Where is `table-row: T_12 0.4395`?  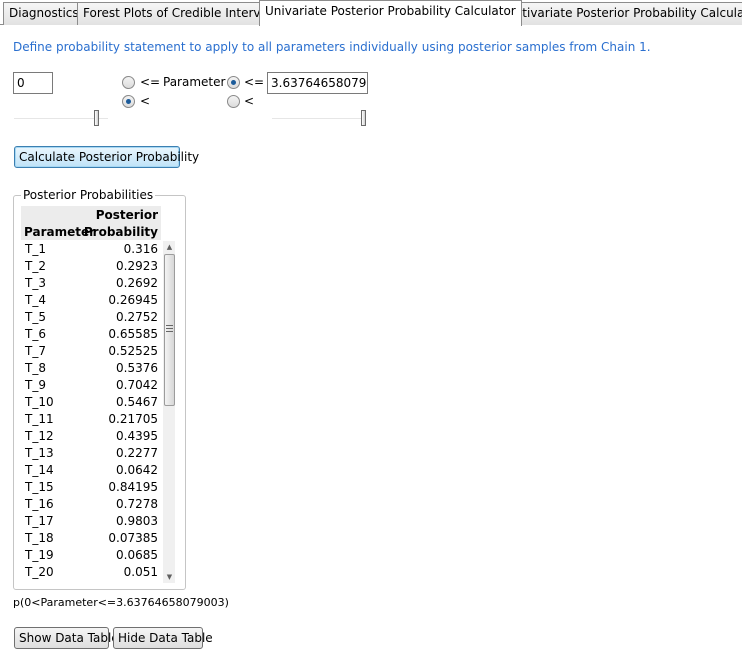
table-row: T_12 0.4395 is located at coordinates (91, 436).